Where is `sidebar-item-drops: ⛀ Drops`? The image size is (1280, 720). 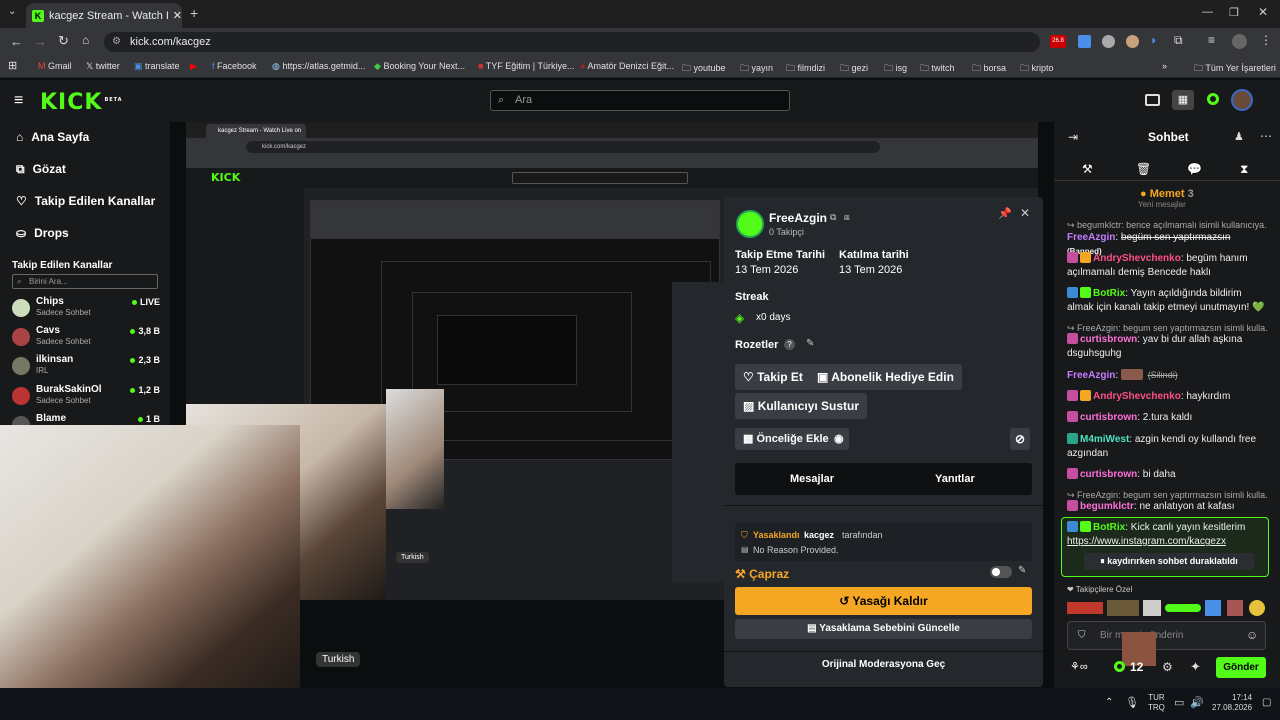
sidebar-item-drops: ⛀ Drops is located at coordinates (42, 233).